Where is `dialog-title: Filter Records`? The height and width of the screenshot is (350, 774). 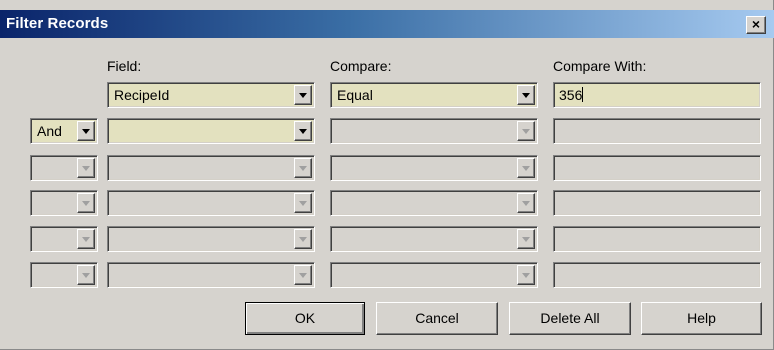 dialog-title: Filter Records is located at coordinates (57, 23).